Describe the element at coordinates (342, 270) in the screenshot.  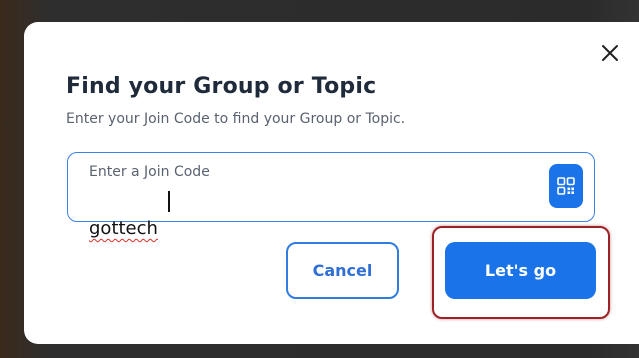
I see `cancel-button: Cancel` at that location.